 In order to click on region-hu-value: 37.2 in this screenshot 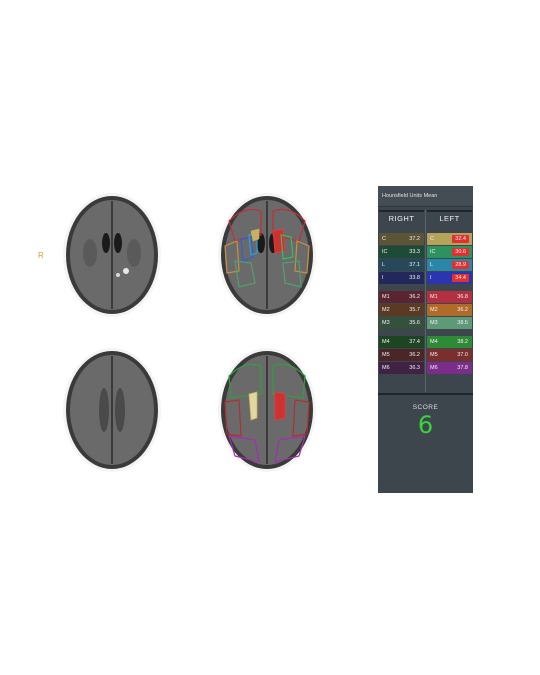, I will do `click(414, 239)`.